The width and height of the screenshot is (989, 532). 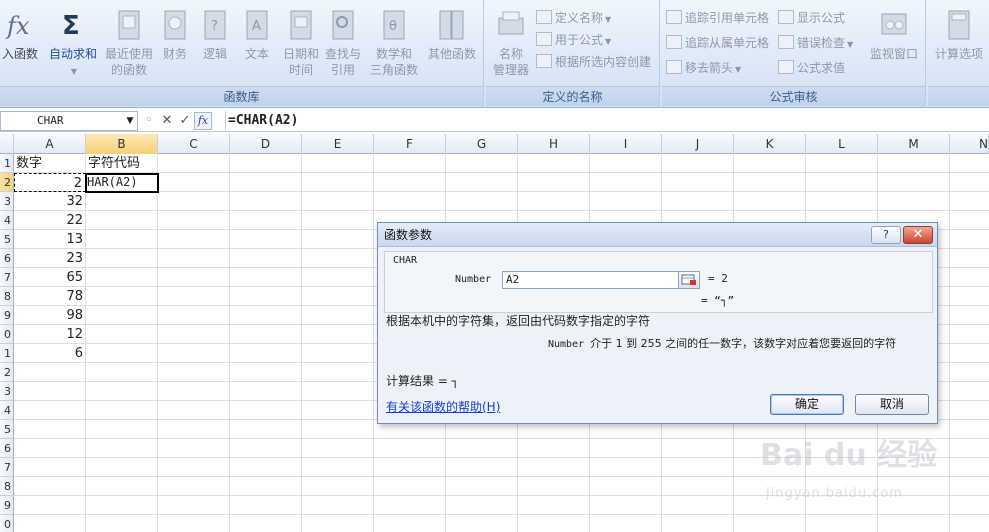 I want to click on evaluate-formula-icon, so click(x=786, y=67).